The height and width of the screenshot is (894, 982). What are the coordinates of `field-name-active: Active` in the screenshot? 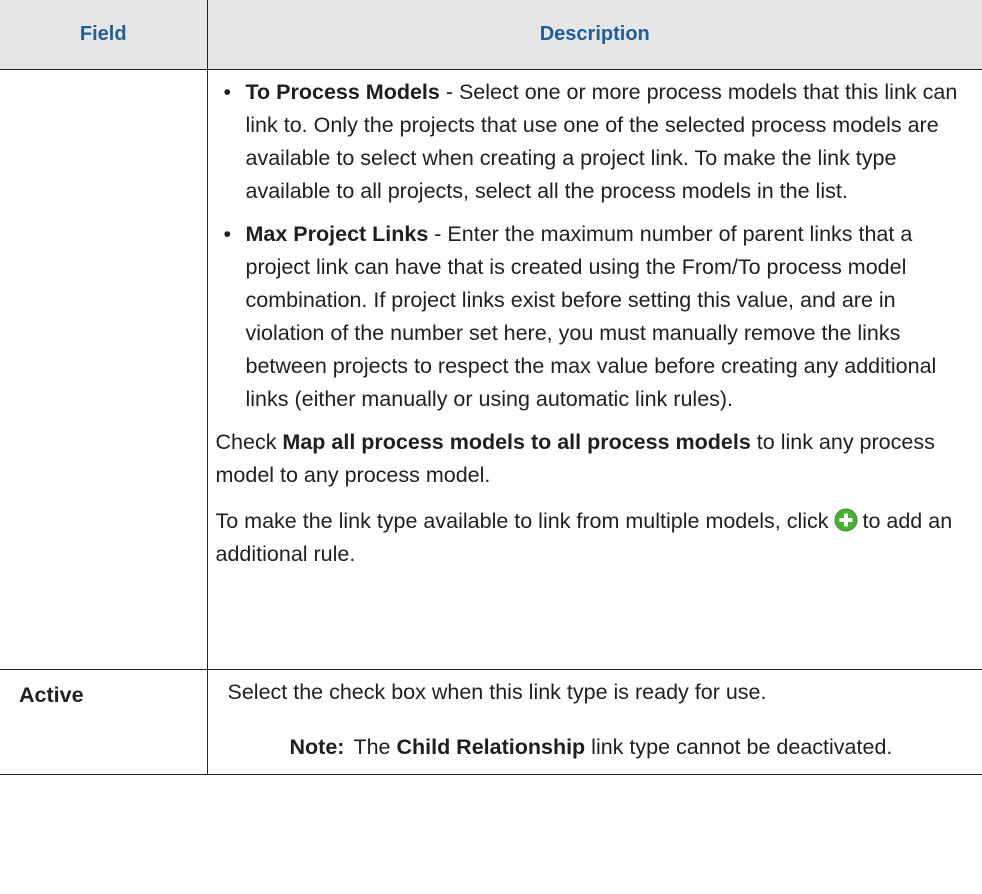 It's located at (51, 695).